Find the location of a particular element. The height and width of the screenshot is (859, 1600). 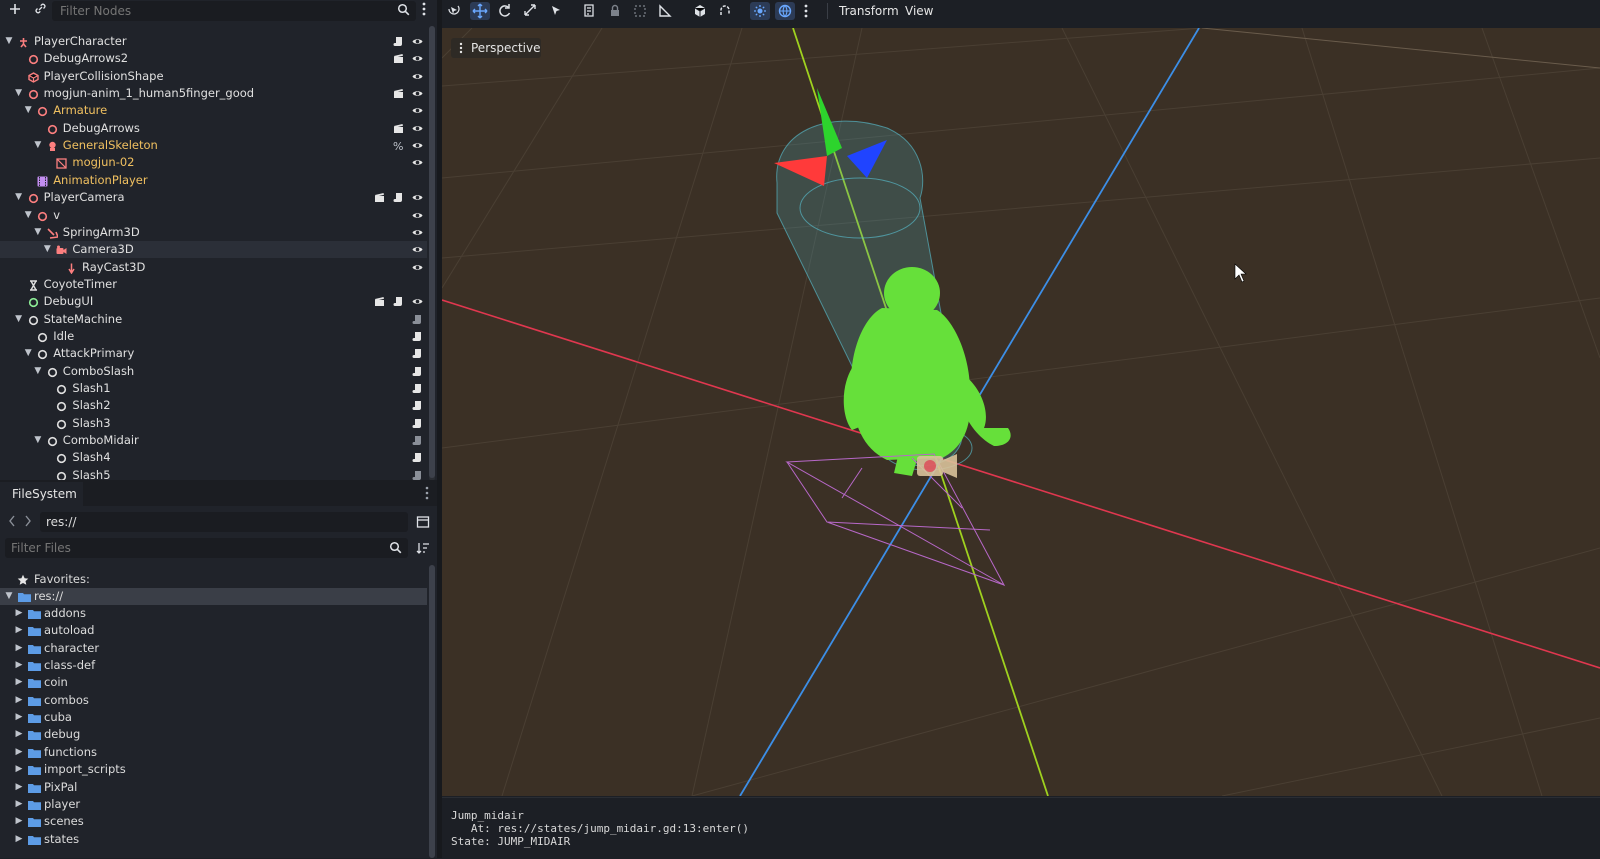

folder-row: ▶ PixPal is located at coordinates (213, 787).